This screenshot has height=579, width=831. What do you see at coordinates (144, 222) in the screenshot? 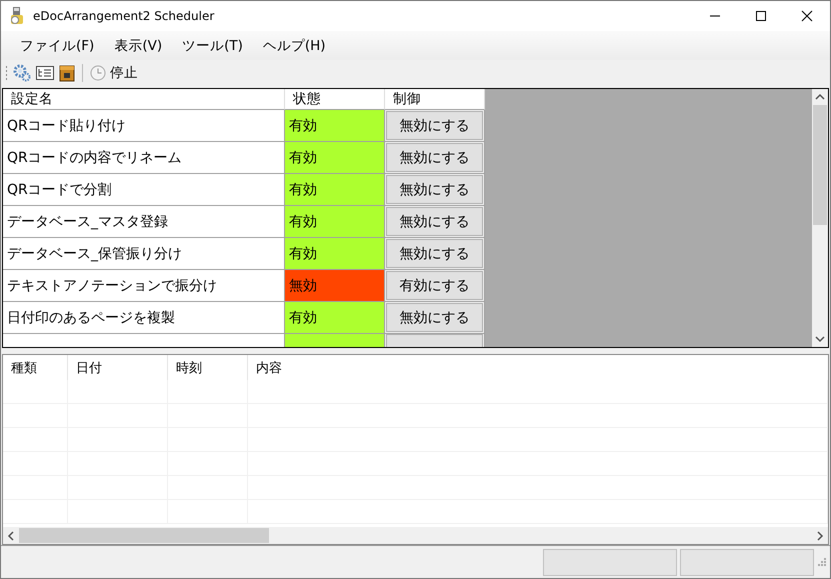
I see `table-cell: データベース_マスタ登録` at bounding box center [144, 222].